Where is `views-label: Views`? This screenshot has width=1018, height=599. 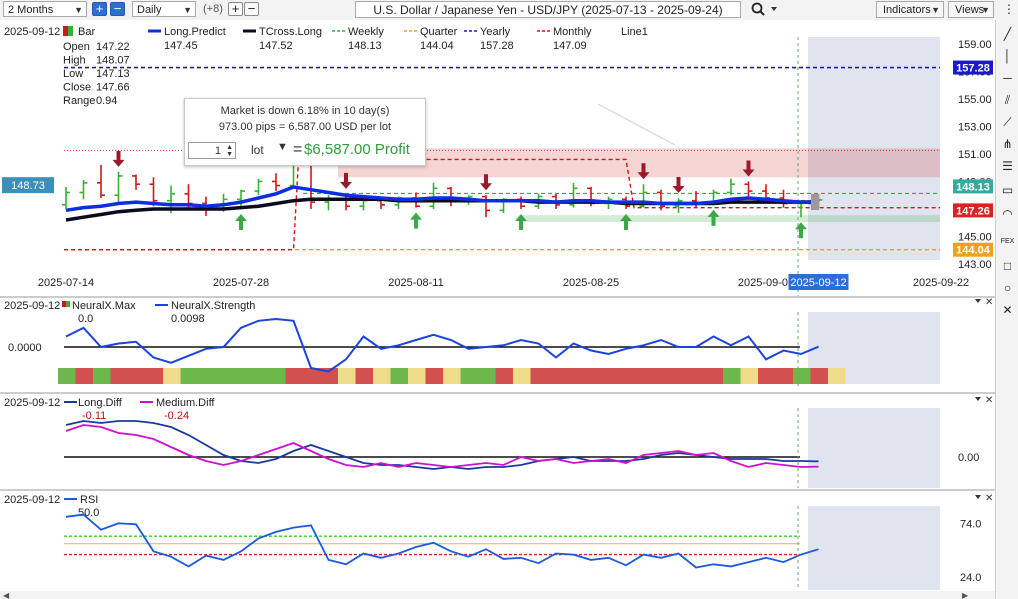 views-label: Views is located at coordinates (970, 10).